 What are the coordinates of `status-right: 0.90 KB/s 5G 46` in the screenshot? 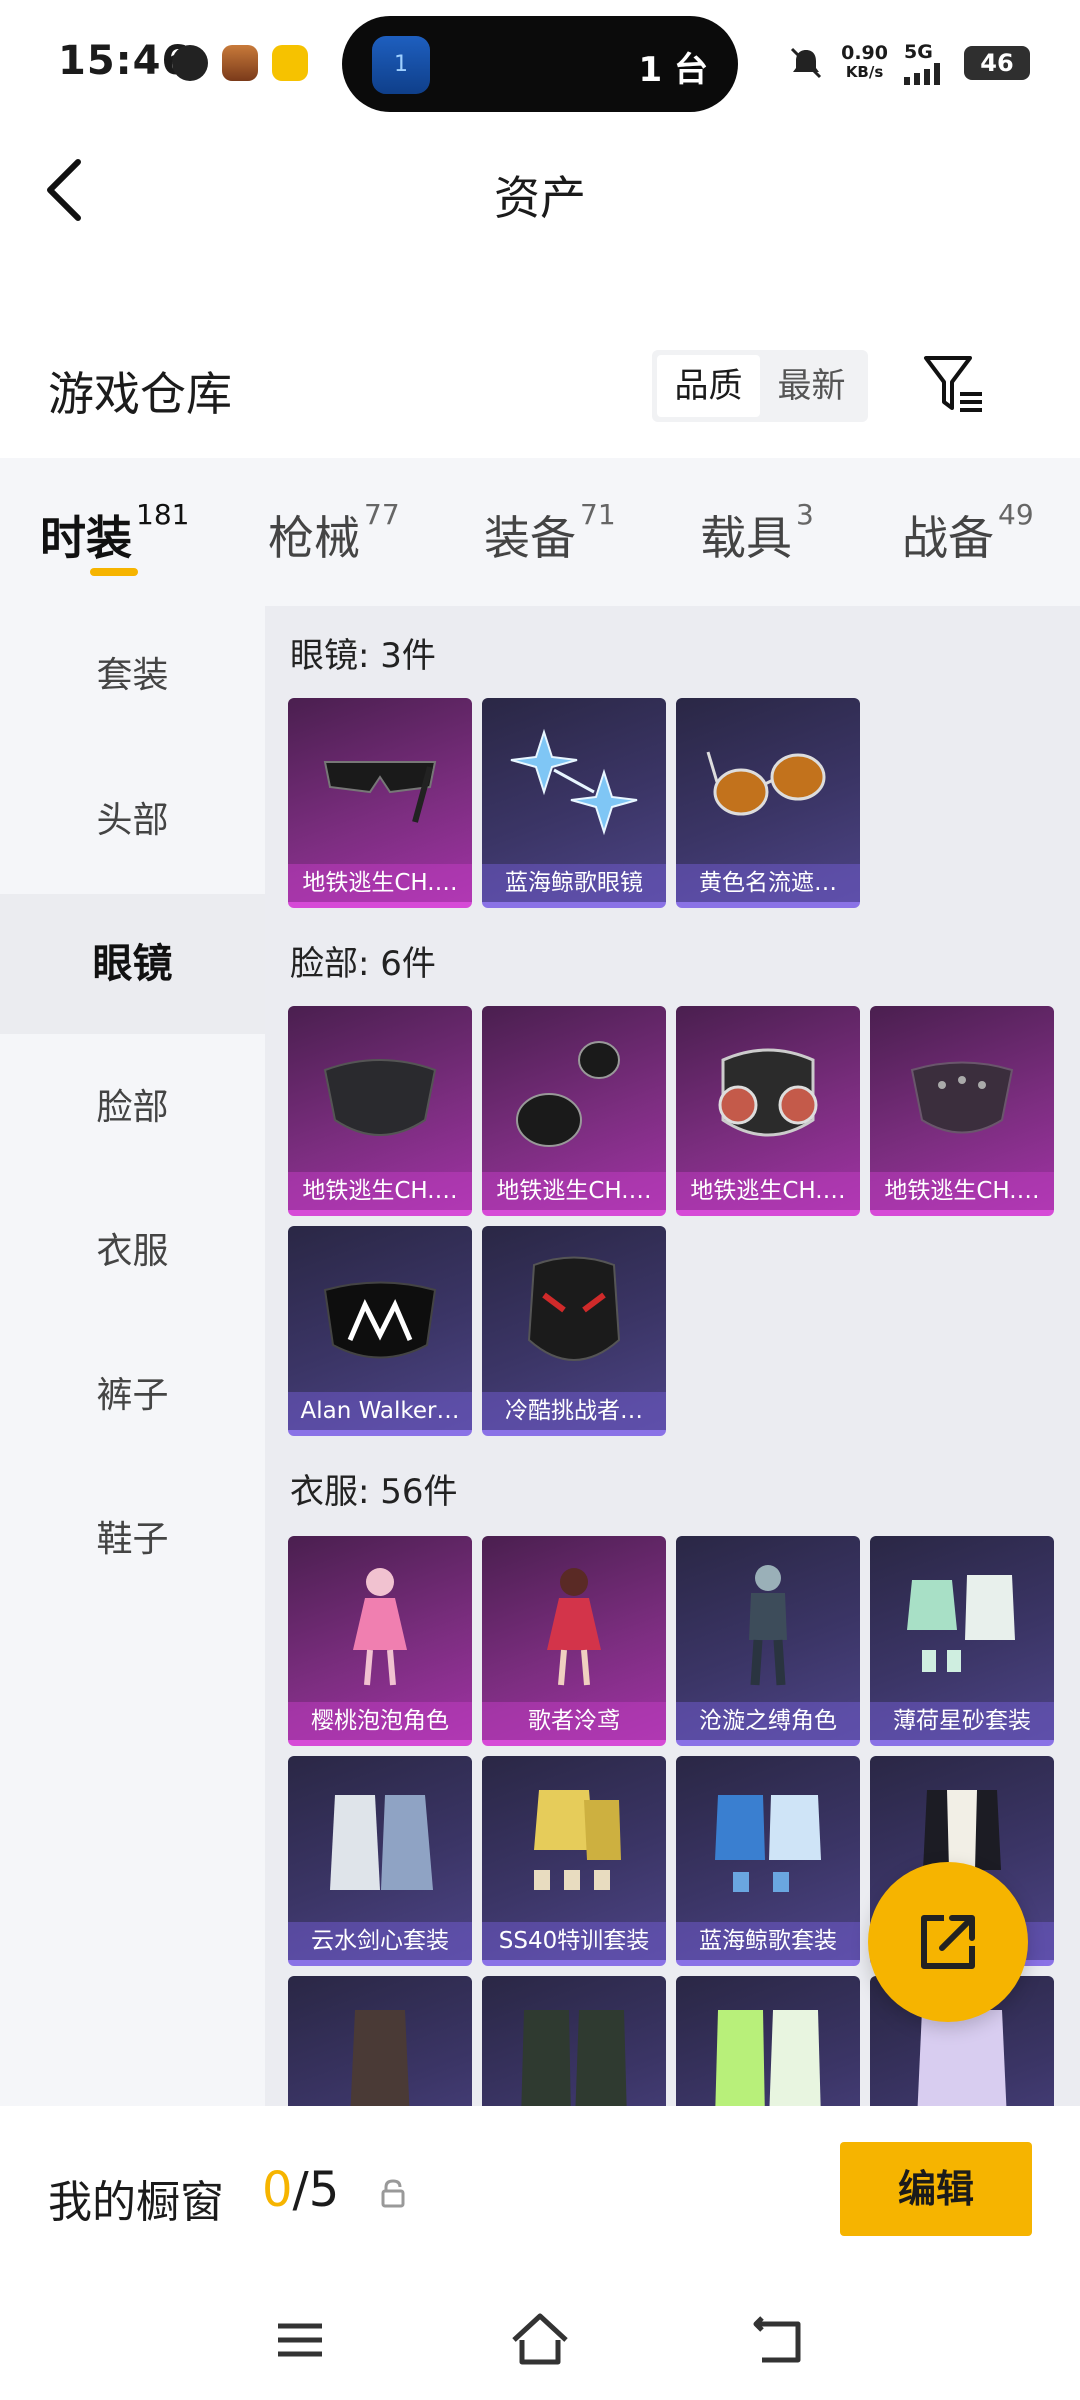 It's located at (908, 63).